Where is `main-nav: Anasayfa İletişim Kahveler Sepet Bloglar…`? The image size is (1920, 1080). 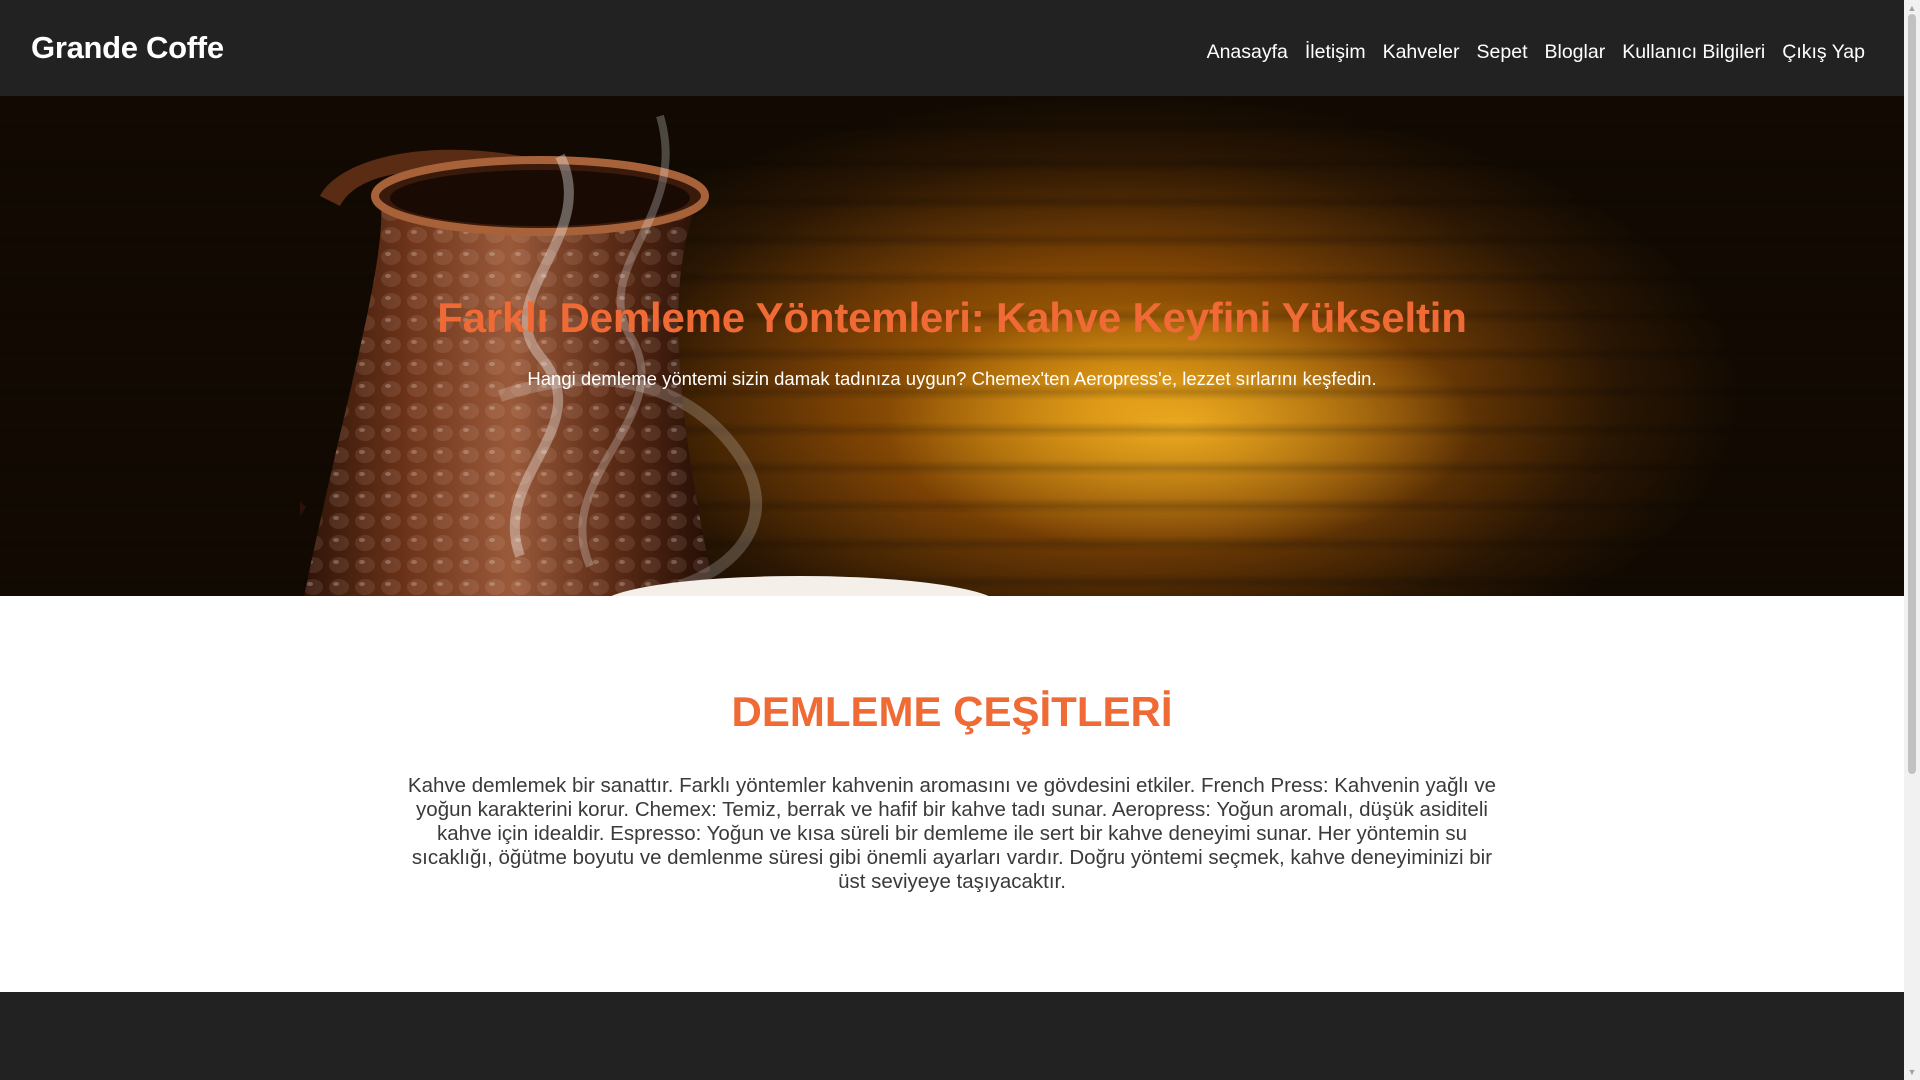
main-nav: Anasayfa İletişim Kahveler Sepet Bloglar… is located at coordinates (1536, 52).